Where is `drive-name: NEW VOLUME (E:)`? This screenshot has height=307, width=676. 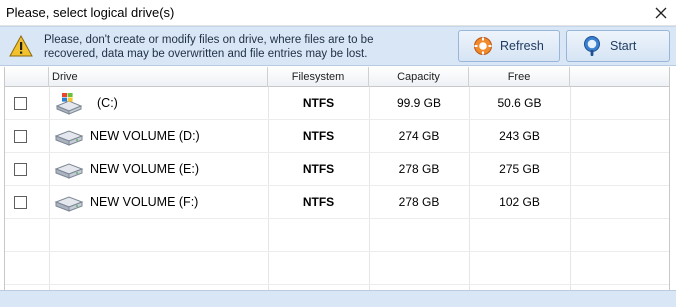 drive-name: NEW VOLUME (E:) is located at coordinates (145, 169).